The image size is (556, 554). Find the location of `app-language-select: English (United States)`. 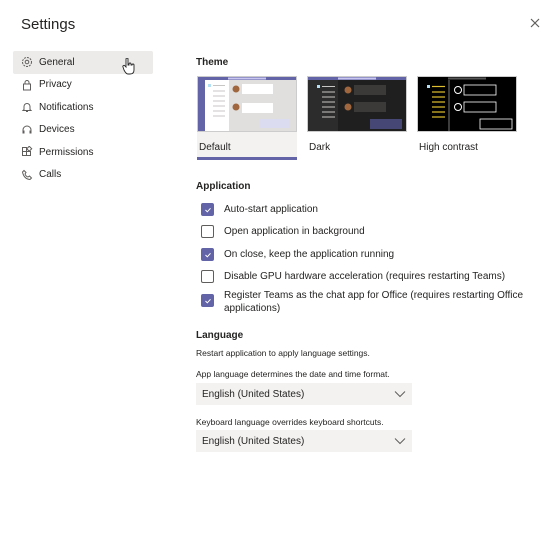

app-language-select: English (United States) is located at coordinates (304, 394).